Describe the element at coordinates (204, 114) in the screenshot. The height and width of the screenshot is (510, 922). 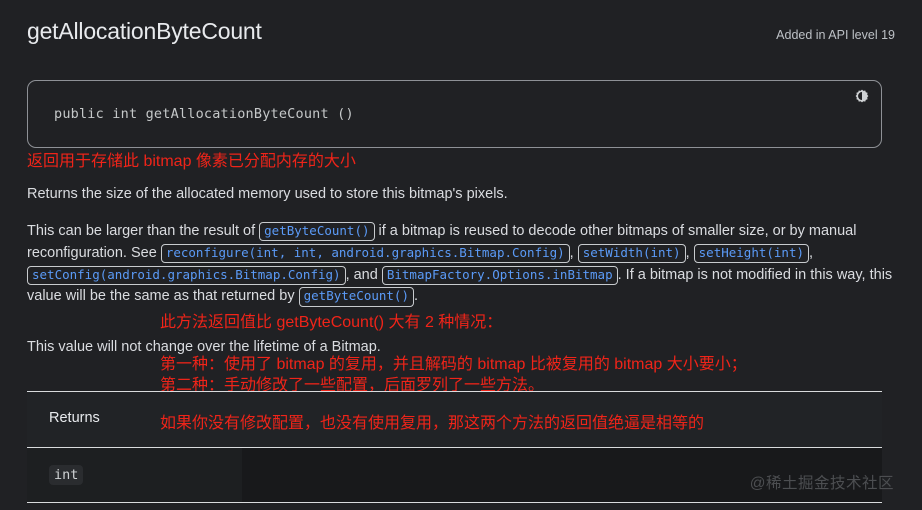
I see `method-signature: public int getAllocationByteCount ()` at that location.